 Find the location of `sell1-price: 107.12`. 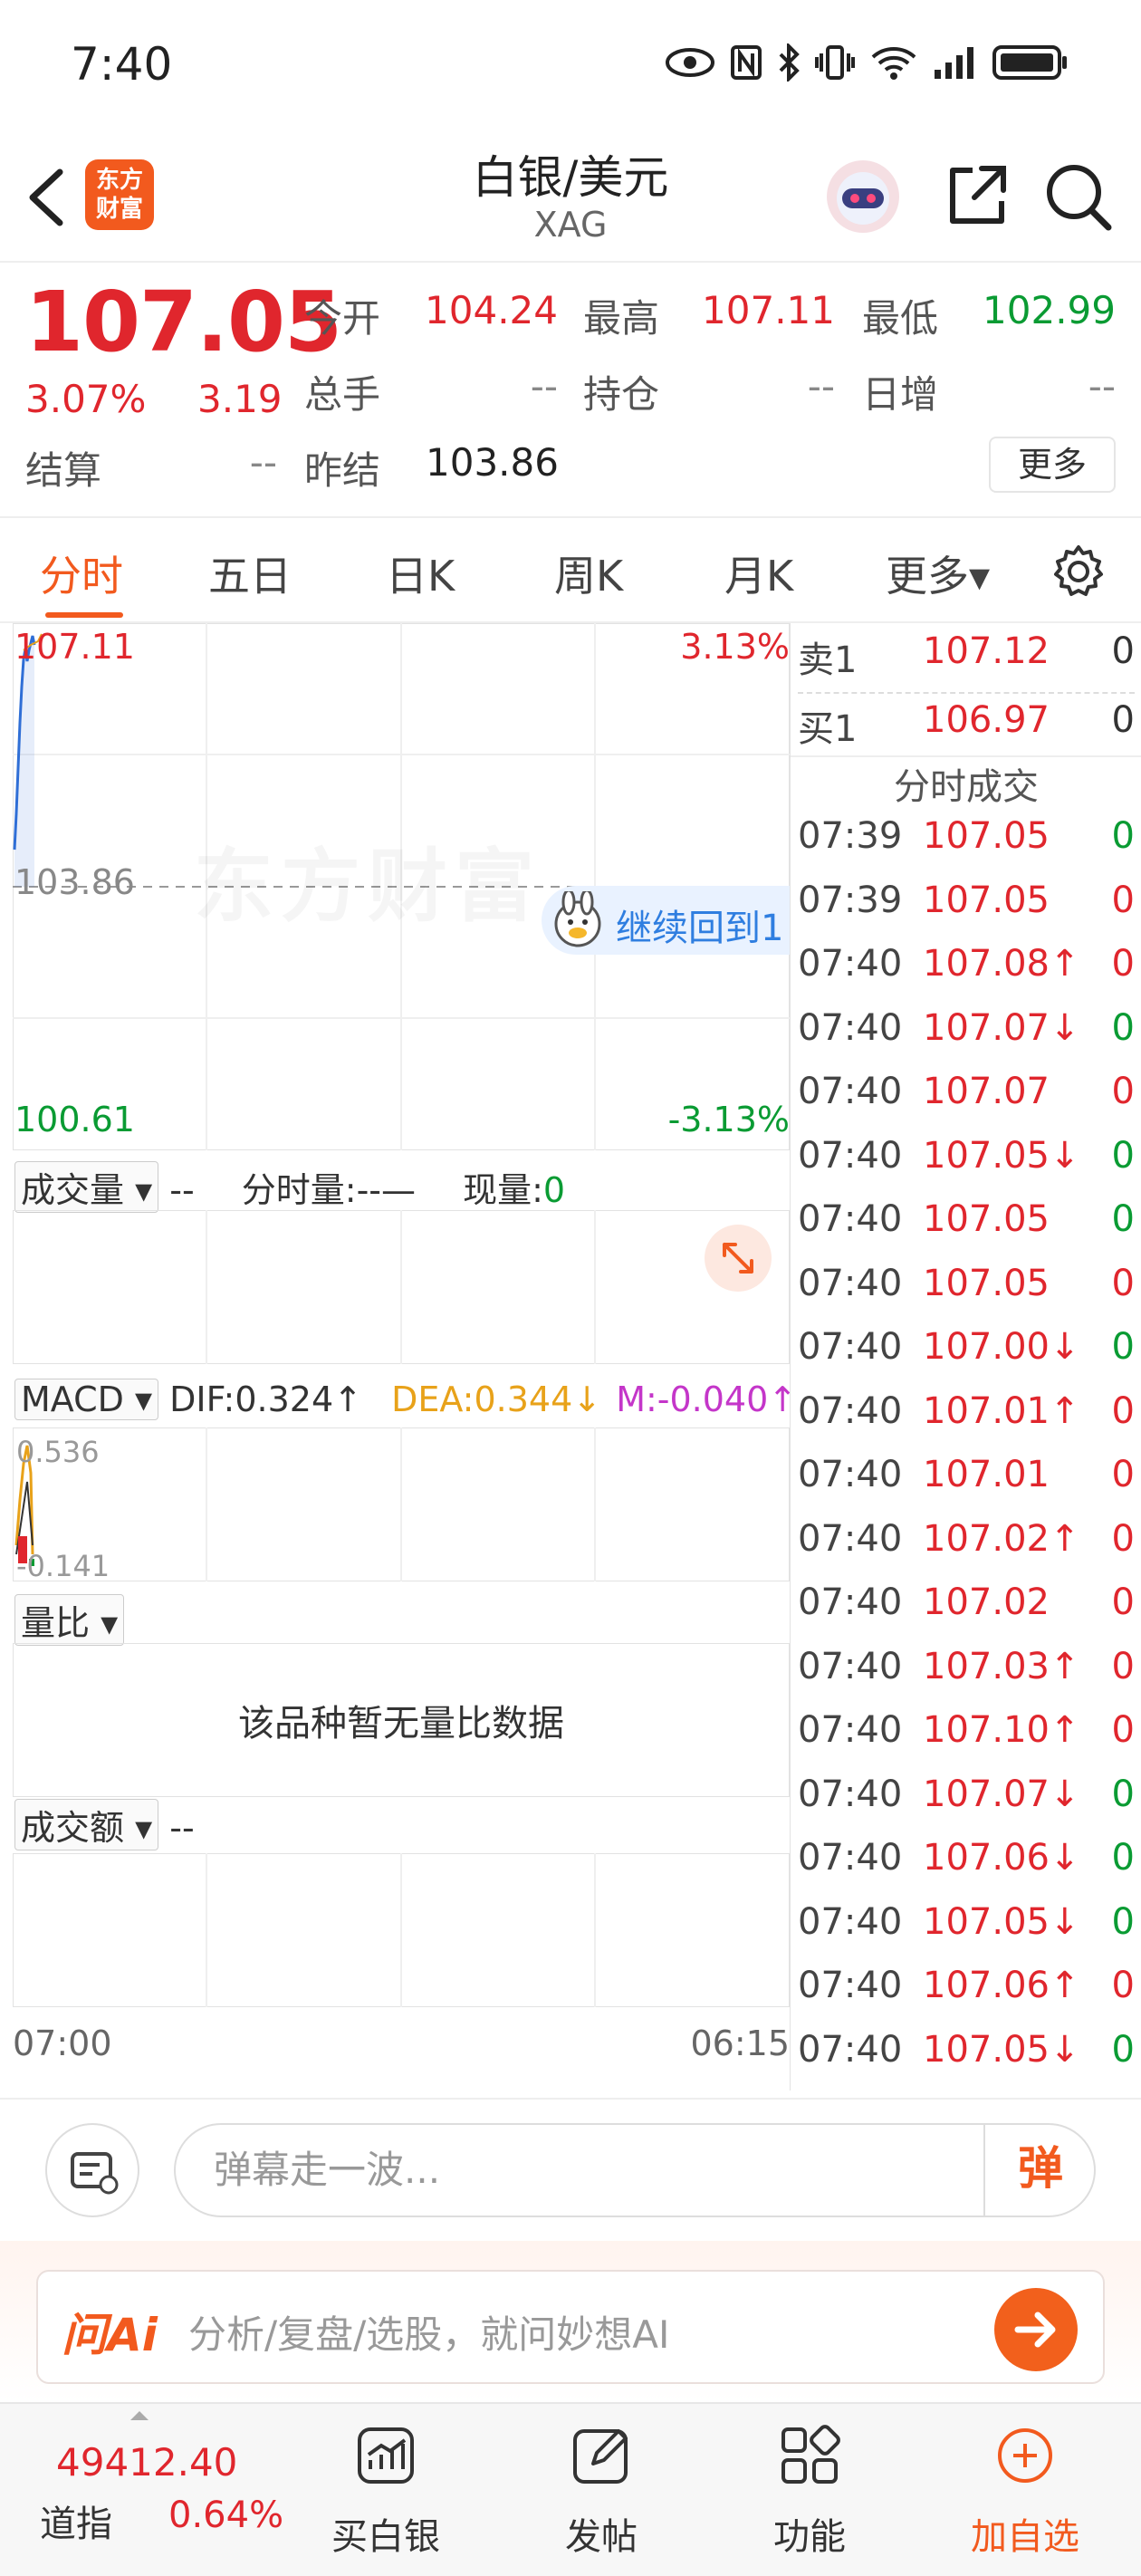

sell1-price: 107.12 is located at coordinates (986, 651).